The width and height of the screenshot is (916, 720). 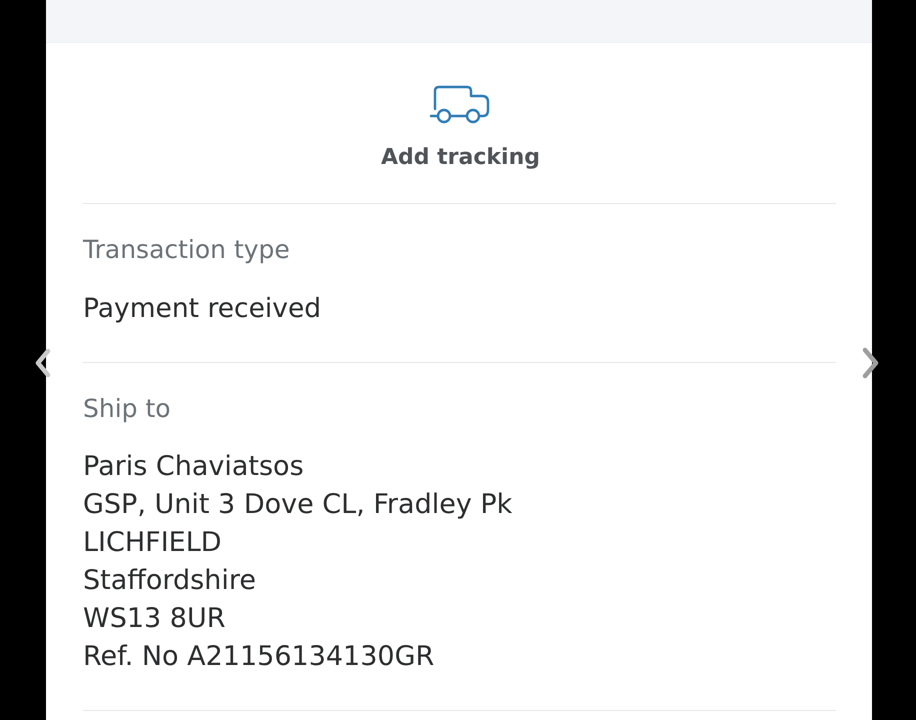 I want to click on address-line: Ref. No A21156134130GR, so click(x=259, y=657).